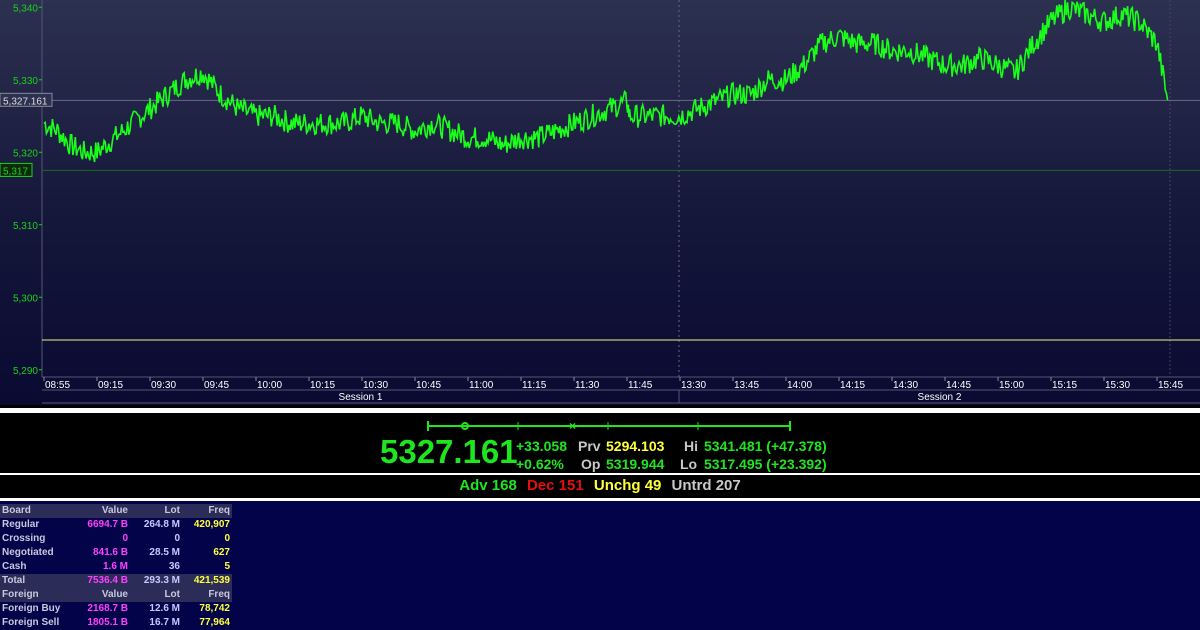  Describe the element at coordinates (221, 552) in the screenshot. I see `row-freq: 627` at that location.